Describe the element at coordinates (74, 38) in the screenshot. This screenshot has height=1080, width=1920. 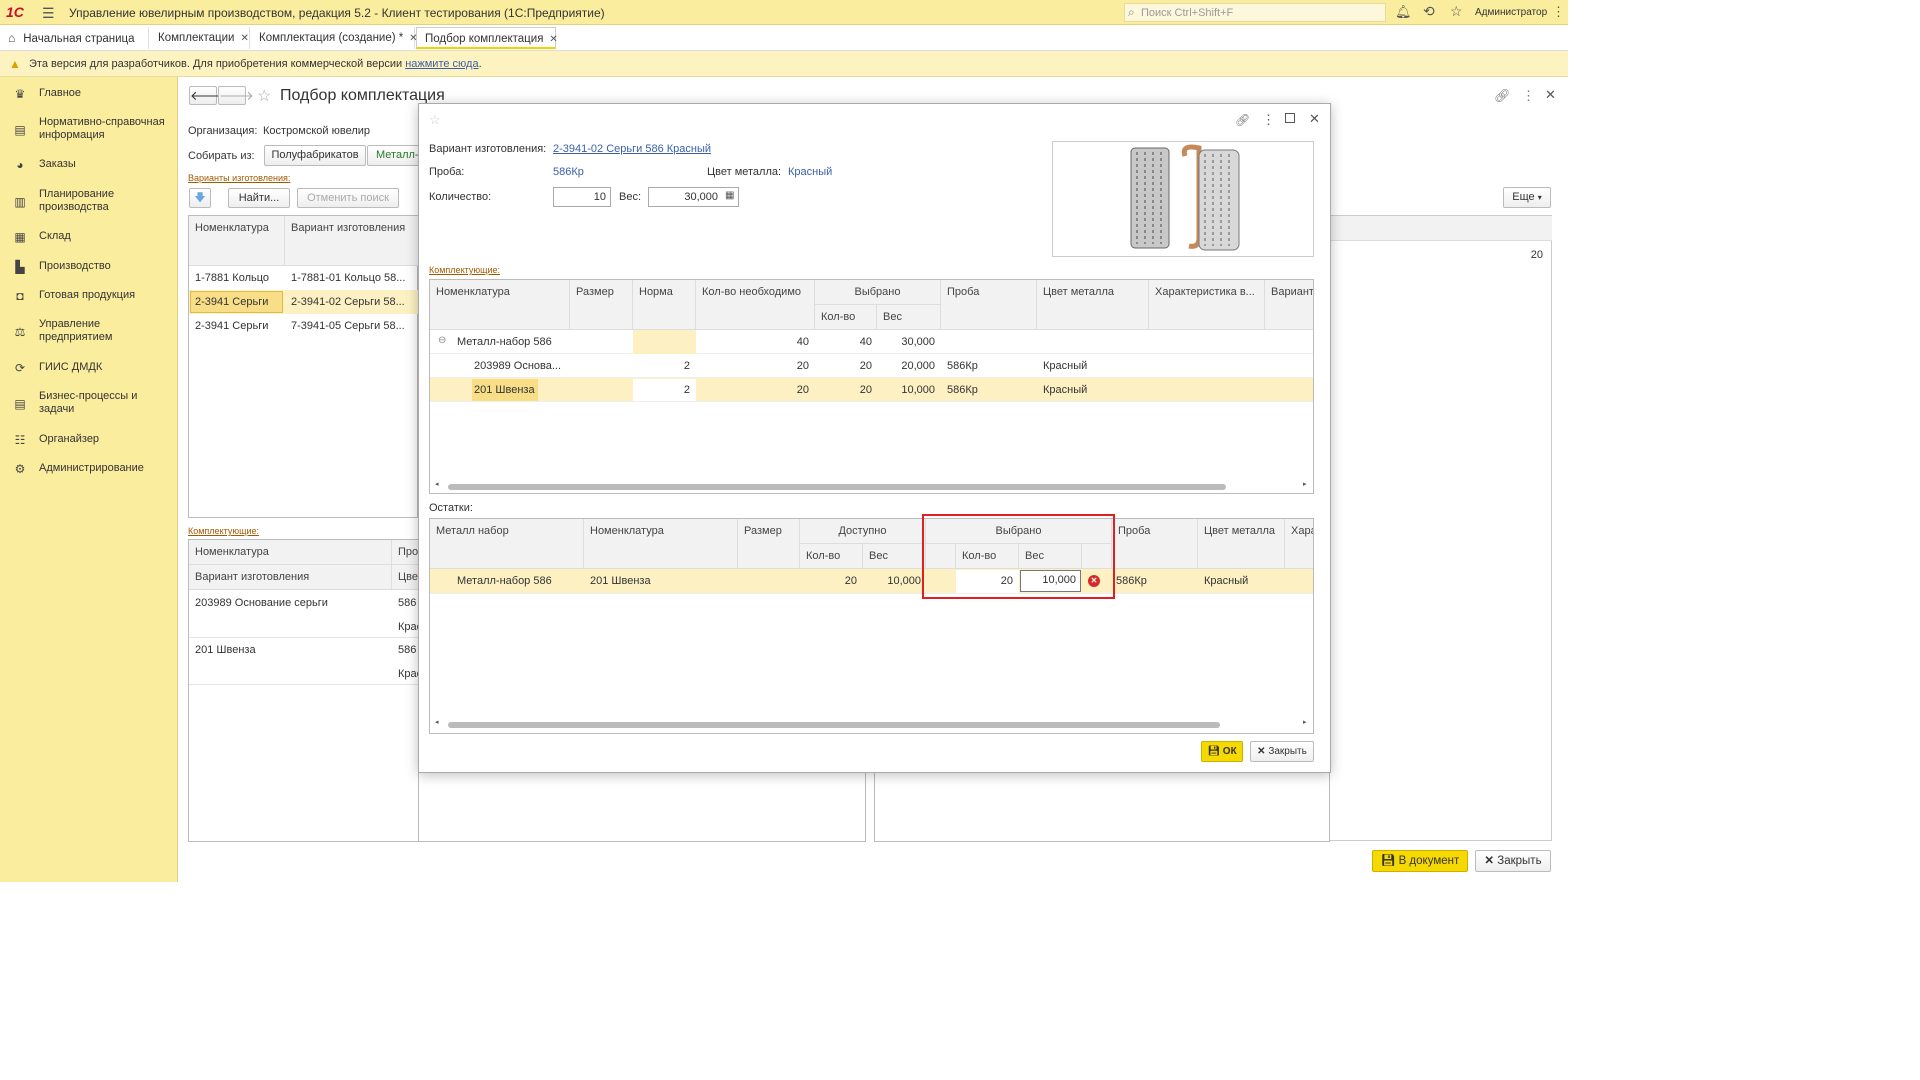
I see `tab-home: ⌂ Начальная страница` at that location.